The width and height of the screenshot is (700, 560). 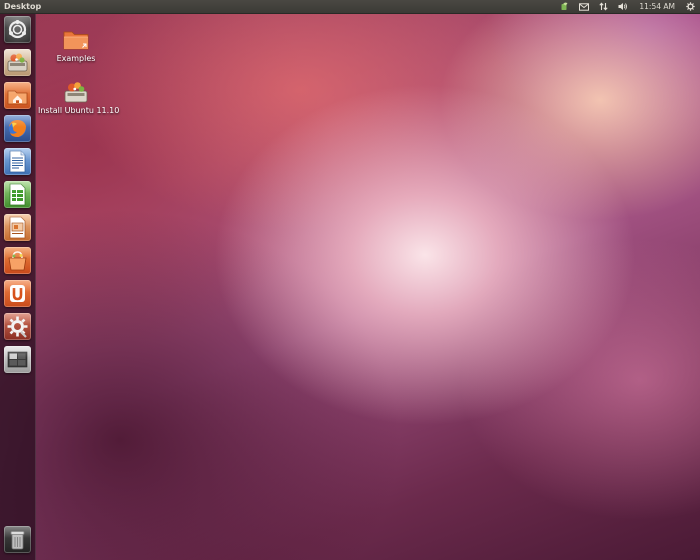 I want to click on network-icon, so click(x=603, y=6).